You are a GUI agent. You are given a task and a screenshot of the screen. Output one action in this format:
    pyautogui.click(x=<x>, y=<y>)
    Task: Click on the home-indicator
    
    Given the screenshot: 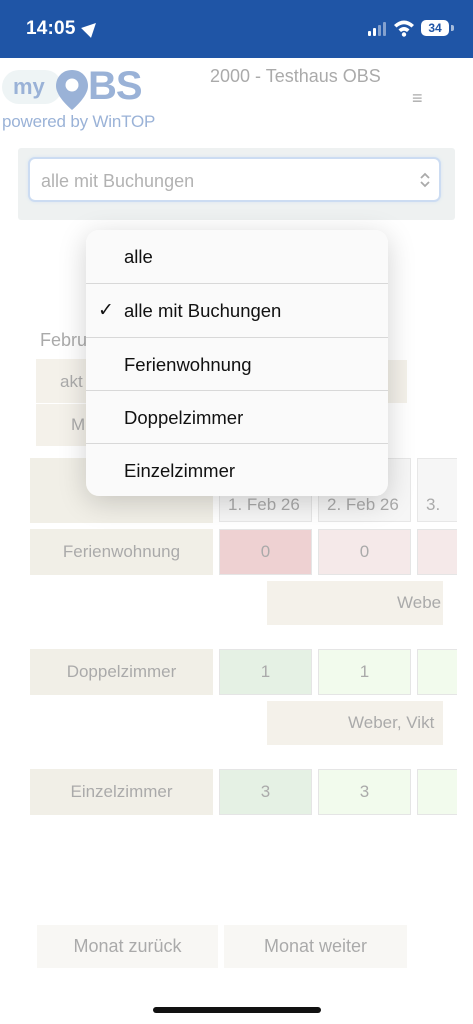 What is the action you would take?
    pyautogui.click(x=237, y=1010)
    